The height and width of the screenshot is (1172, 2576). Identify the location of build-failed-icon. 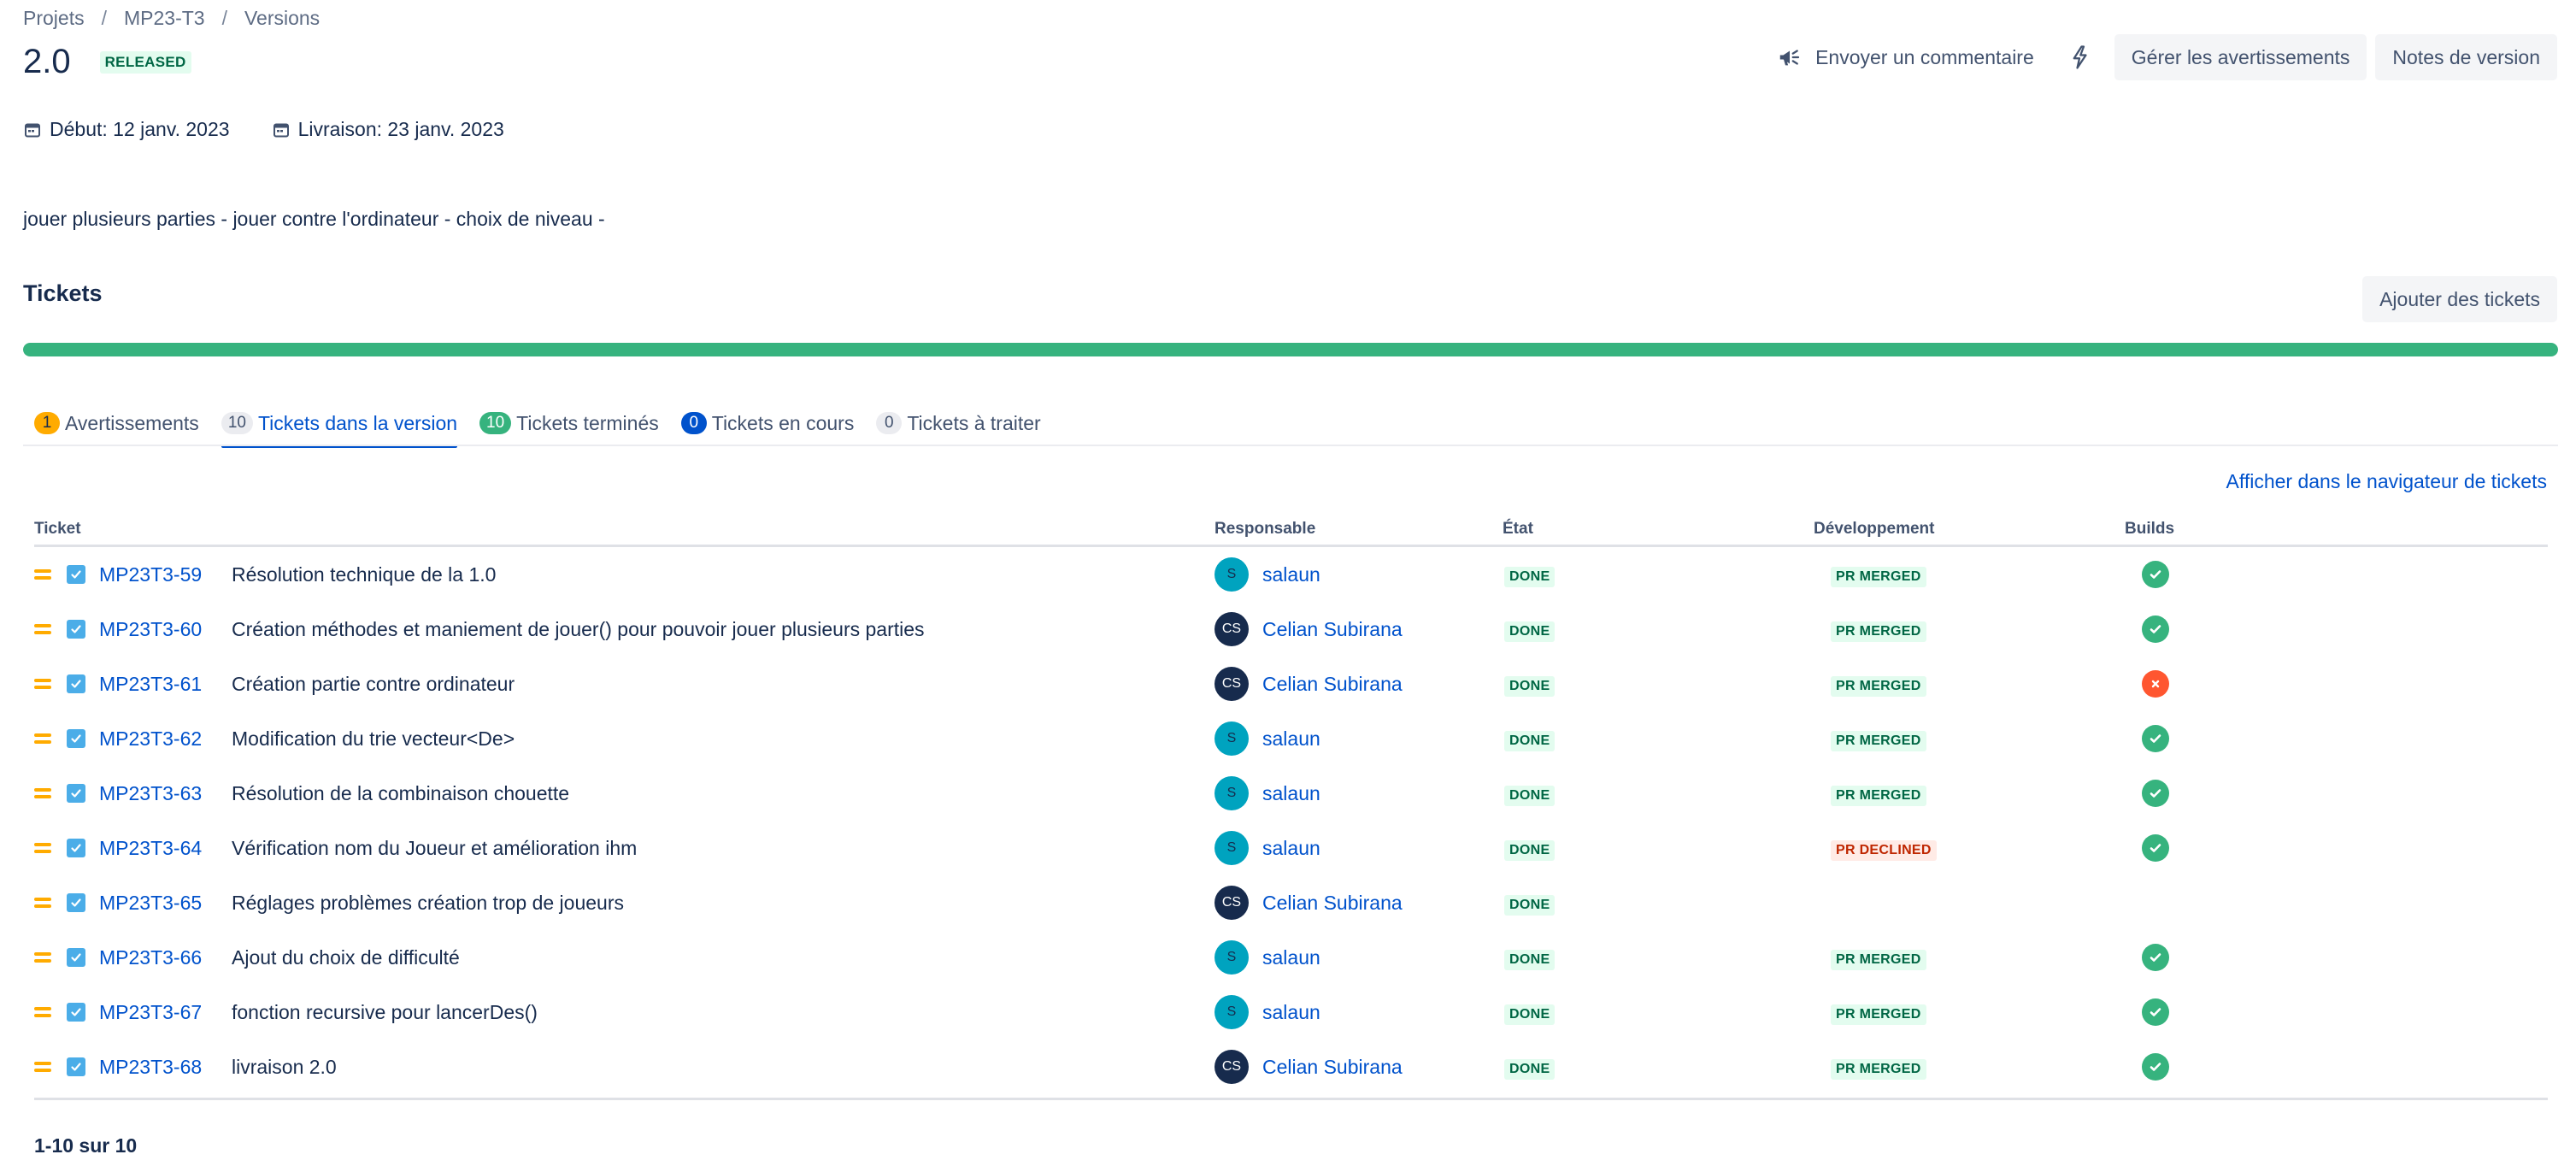
(2155, 684).